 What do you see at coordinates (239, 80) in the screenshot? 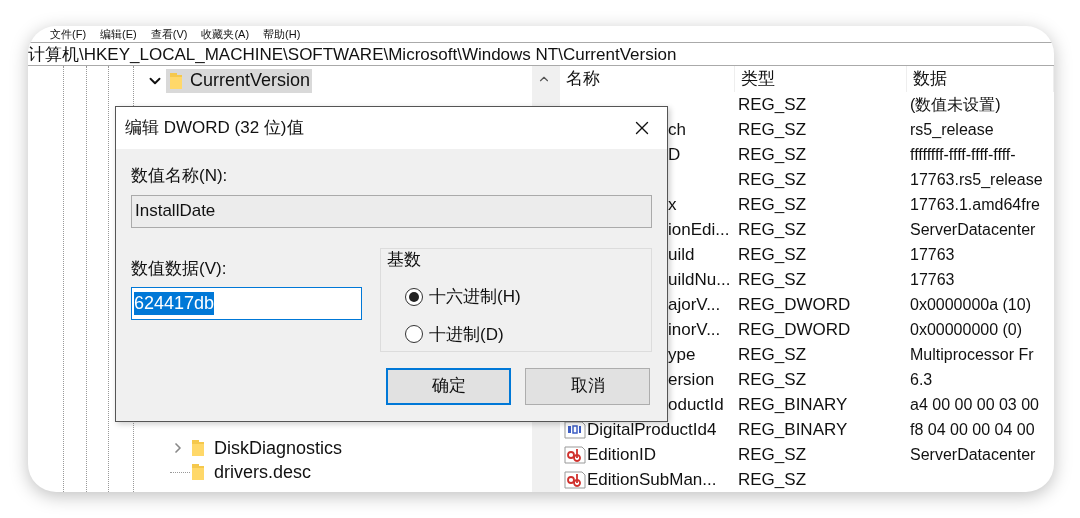
I see `tree-item: CurrentVersion` at bounding box center [239, 80].